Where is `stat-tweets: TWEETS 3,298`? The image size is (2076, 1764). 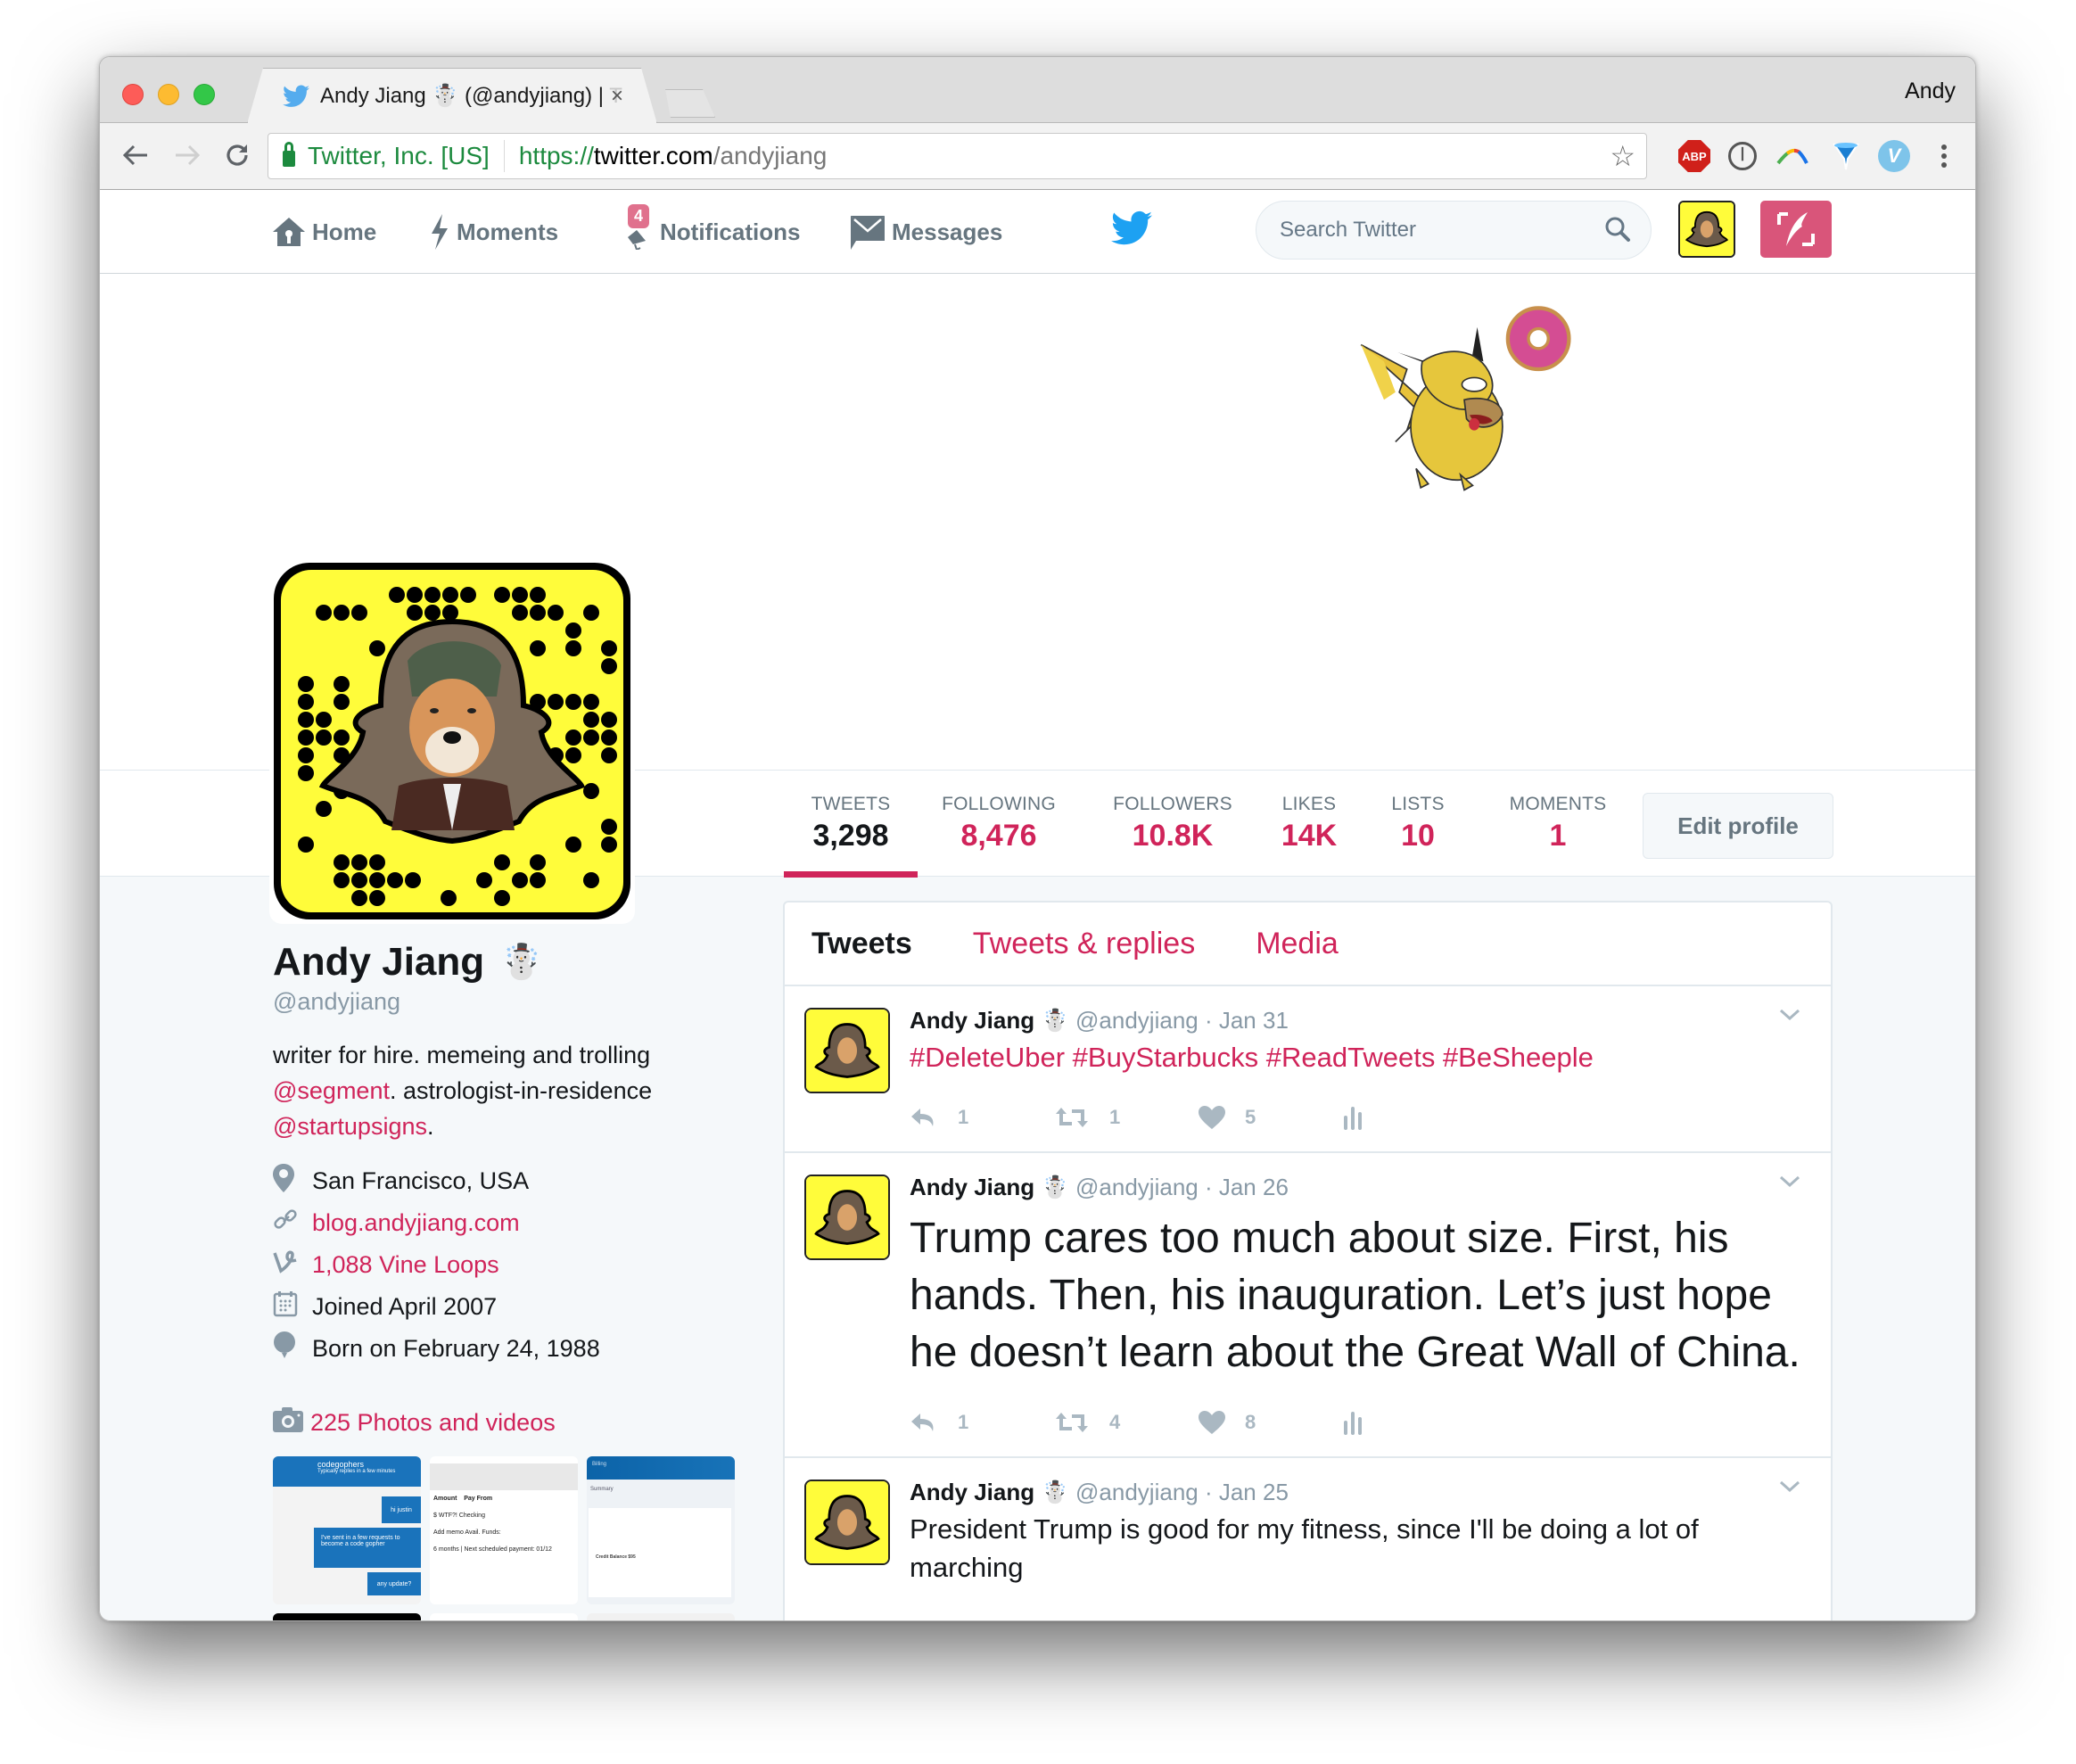
stat-tweets: TWEETS 3,298 is located at coordinates (851, 823).